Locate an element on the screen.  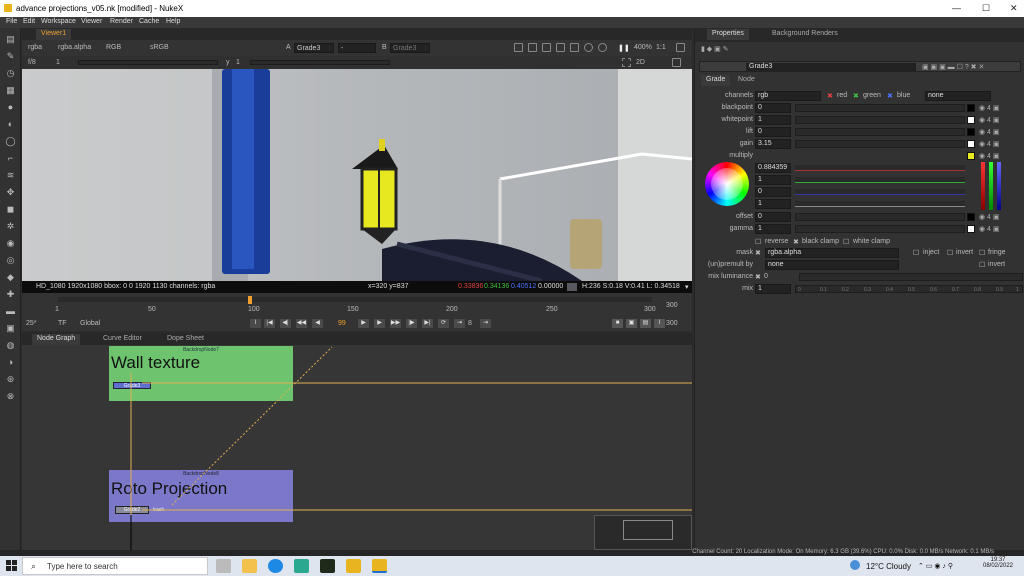
task-view-icon is located at coordinates (223, 566).